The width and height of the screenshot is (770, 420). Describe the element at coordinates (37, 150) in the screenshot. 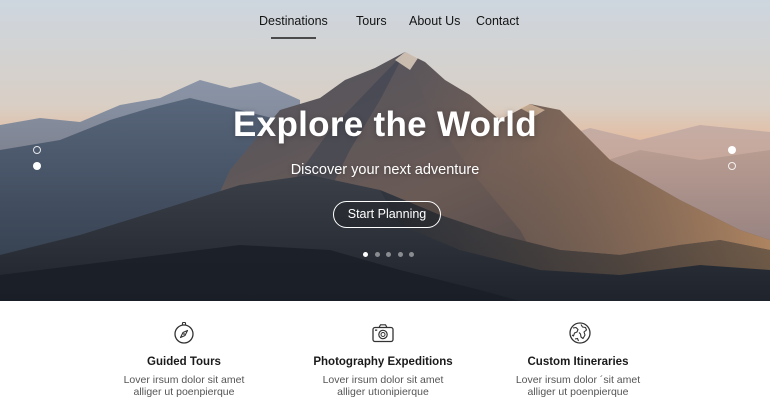

I see `left-slider-dot-upper` at that location.